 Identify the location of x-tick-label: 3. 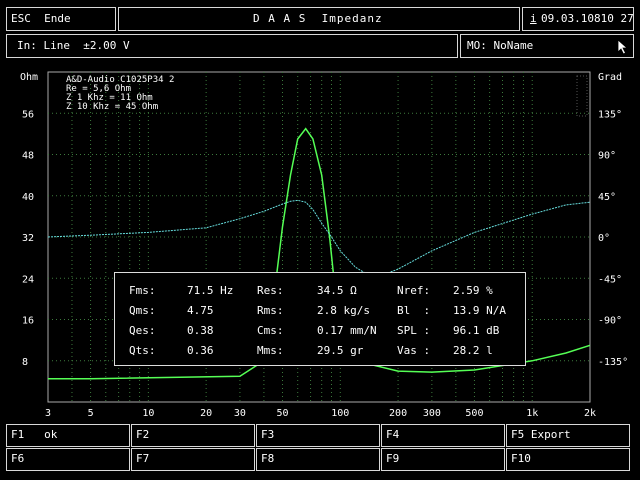
(48, 413).